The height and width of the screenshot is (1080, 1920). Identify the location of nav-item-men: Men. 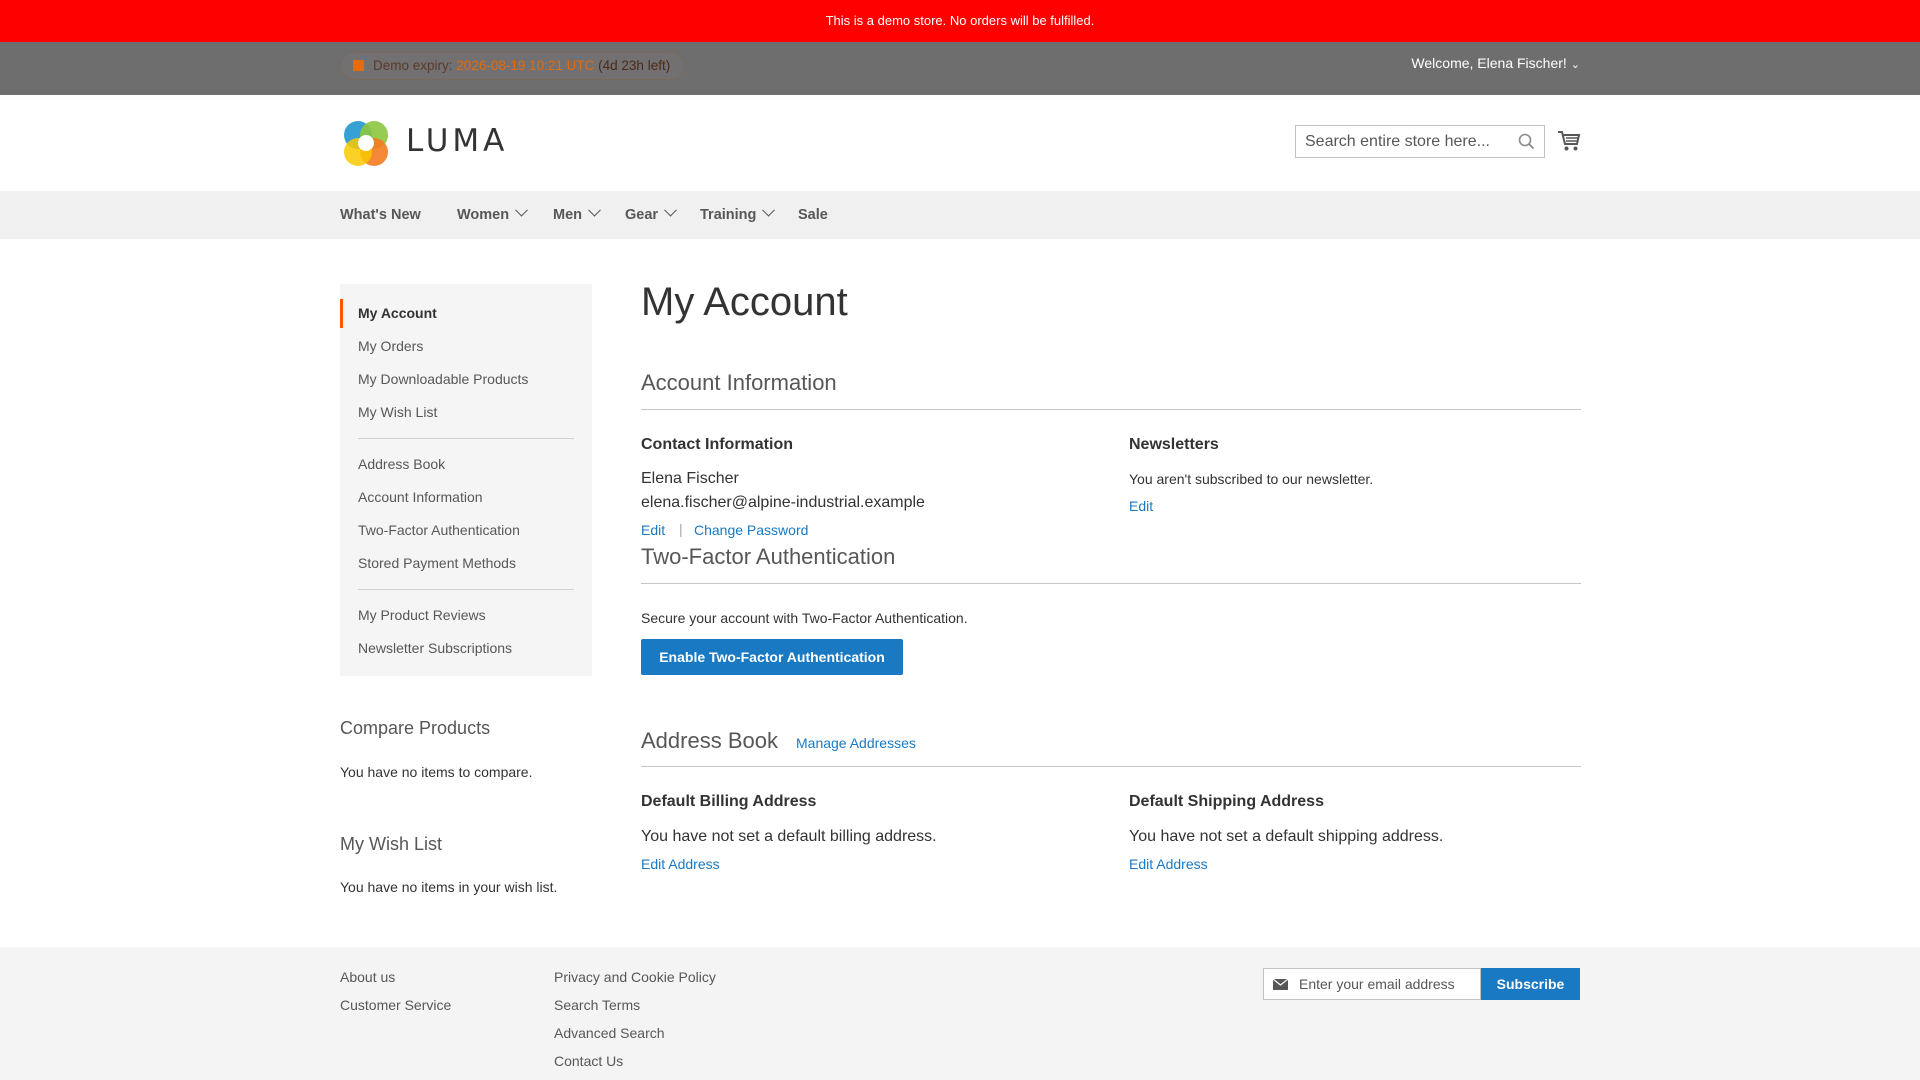
(577, 215).